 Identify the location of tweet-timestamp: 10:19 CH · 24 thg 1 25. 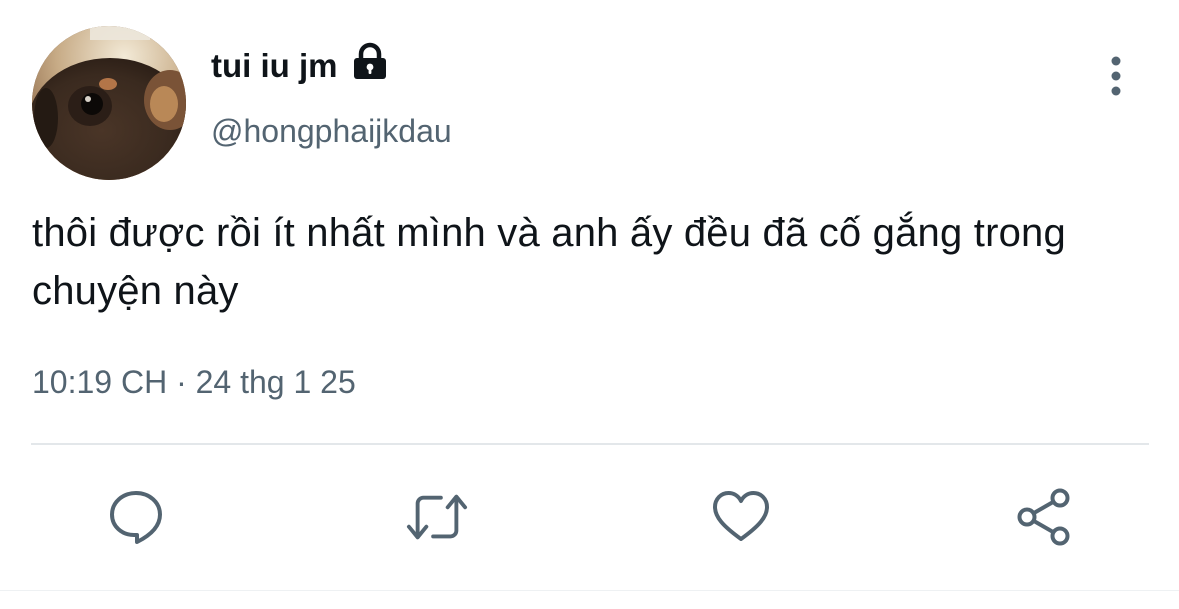
(194, 382).